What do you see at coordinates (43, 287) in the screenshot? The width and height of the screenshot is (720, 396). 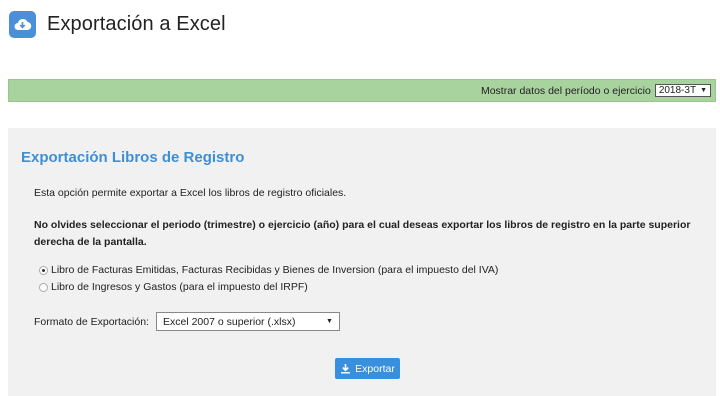 I see `radio-button` at bounding box center [43, 287].